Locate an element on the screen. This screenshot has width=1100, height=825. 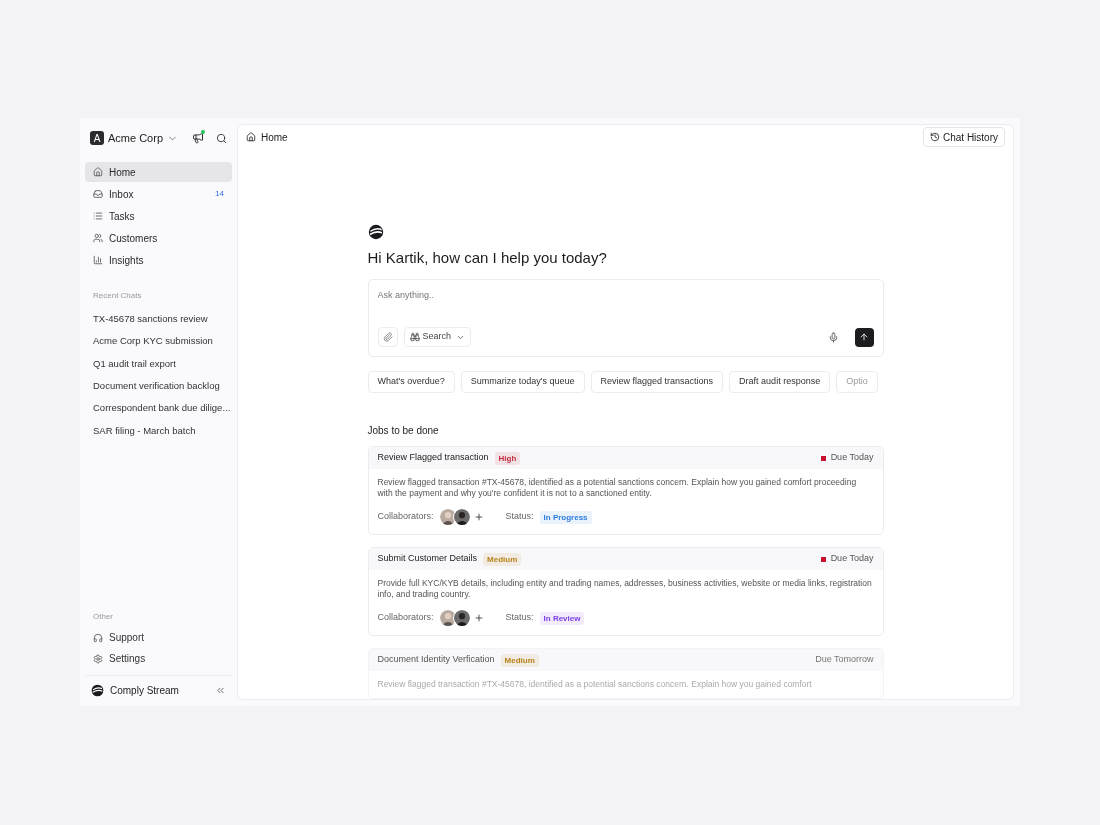
history-icon is located at coordinates (935, 137).